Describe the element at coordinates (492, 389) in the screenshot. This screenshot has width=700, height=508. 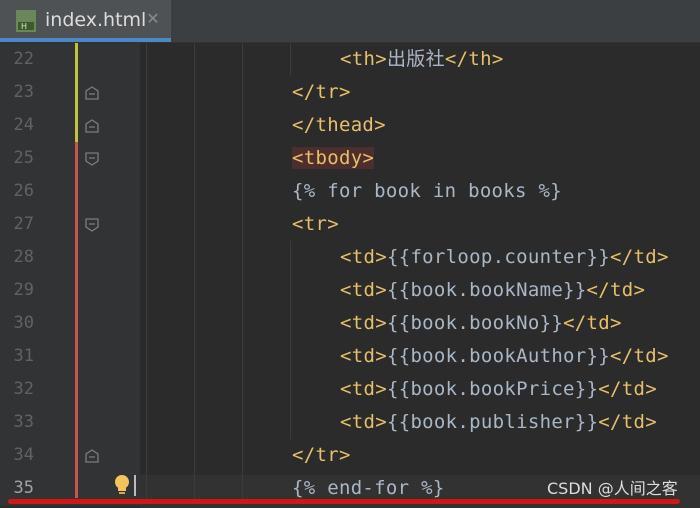
I see `template-text: {{book.bookPrice}}` at that location.